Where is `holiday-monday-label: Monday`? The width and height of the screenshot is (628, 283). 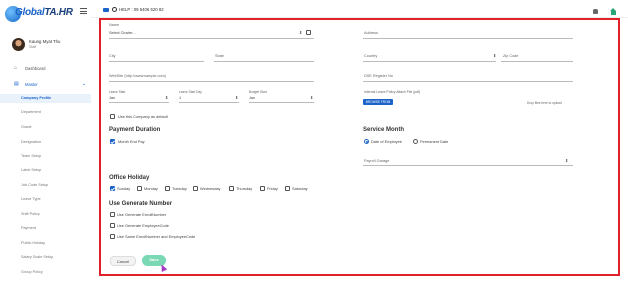 holiday-monday-label: Monday is located at coordinates (151, 188).